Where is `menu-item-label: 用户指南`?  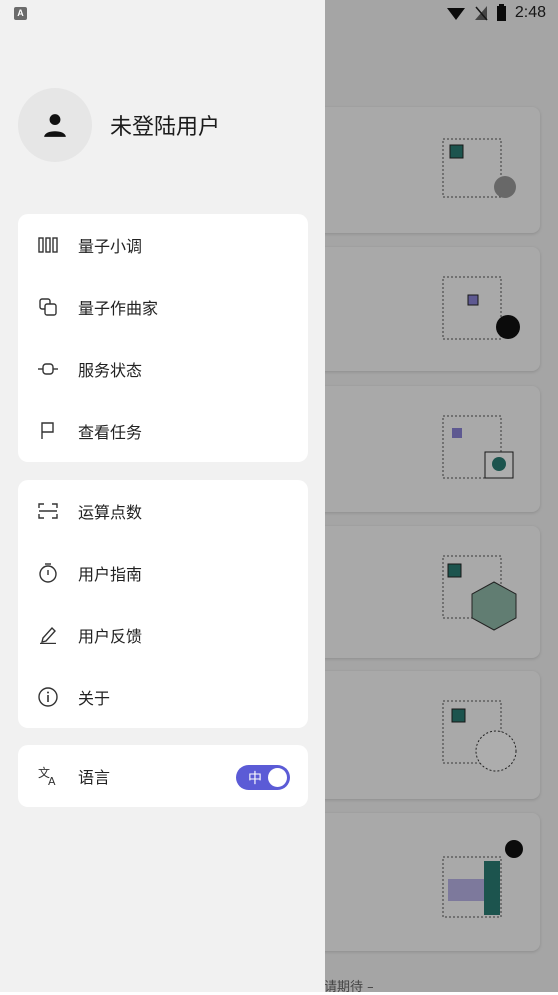
menu-item-label: 用户指南 is located at coordinates (110, 574).